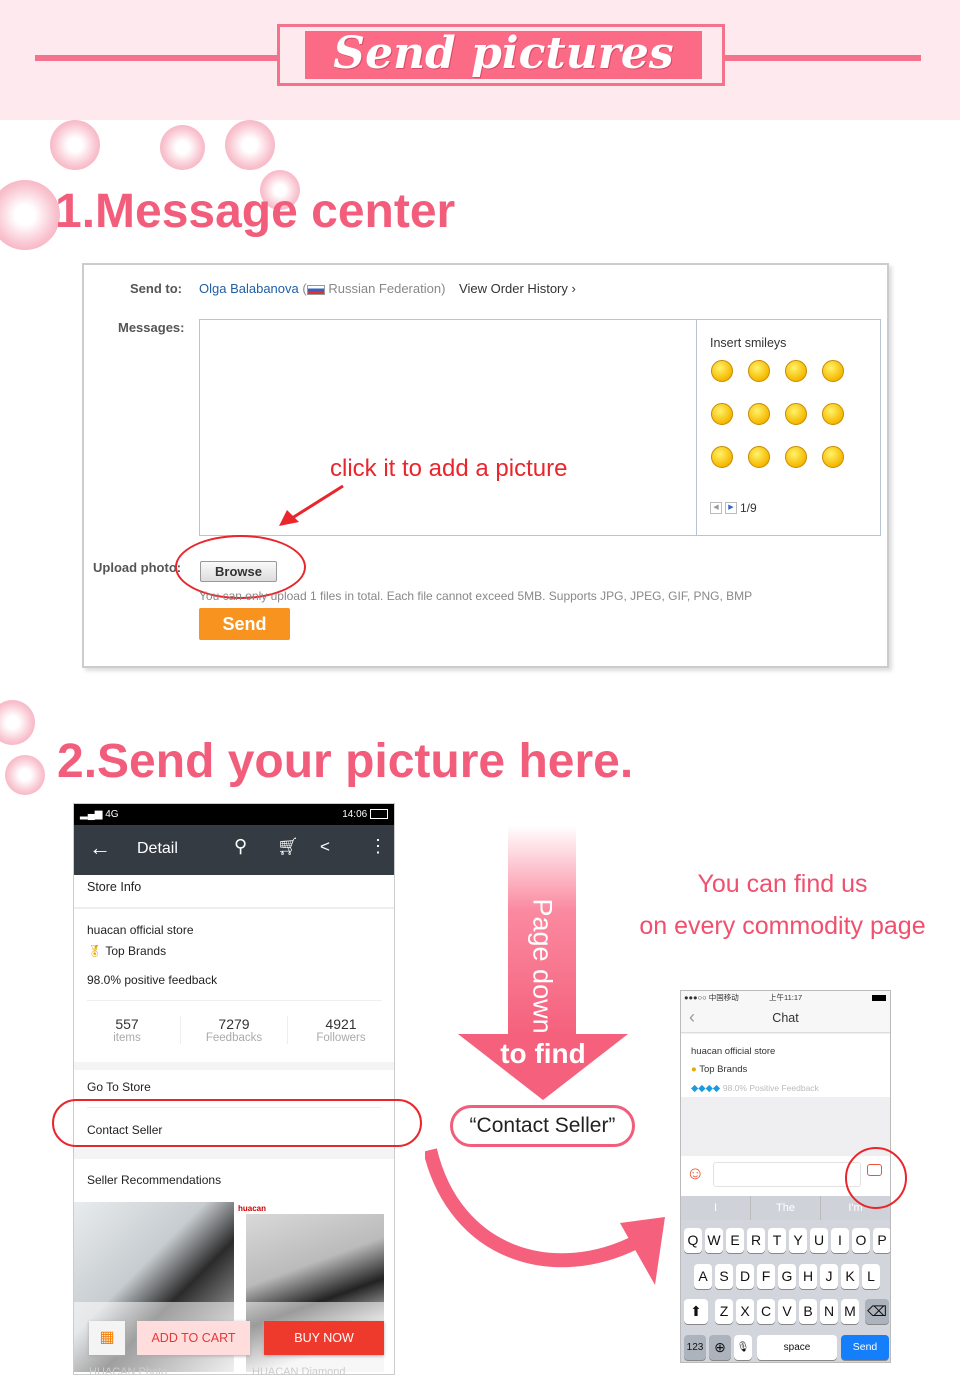 The height and width of the screenshot is (1390, 960). Describe the element at coordinates (850, 1311) in the screenshot. I see `keyboard-key: M` at that location.